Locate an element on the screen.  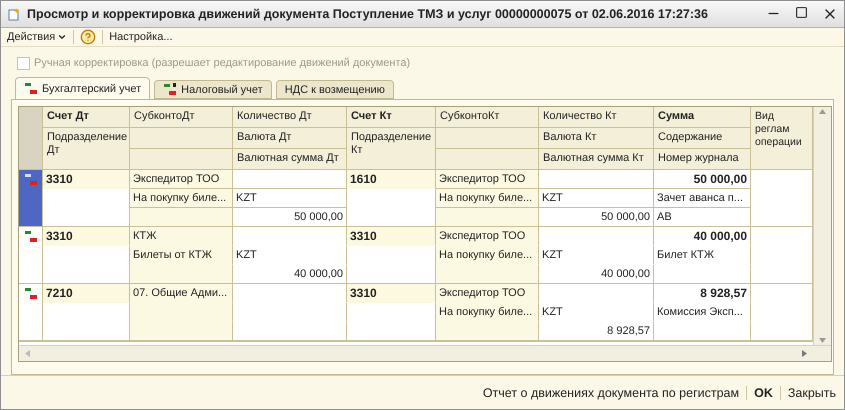
table-cell: КТЖ is located at coordinates (181, 236).